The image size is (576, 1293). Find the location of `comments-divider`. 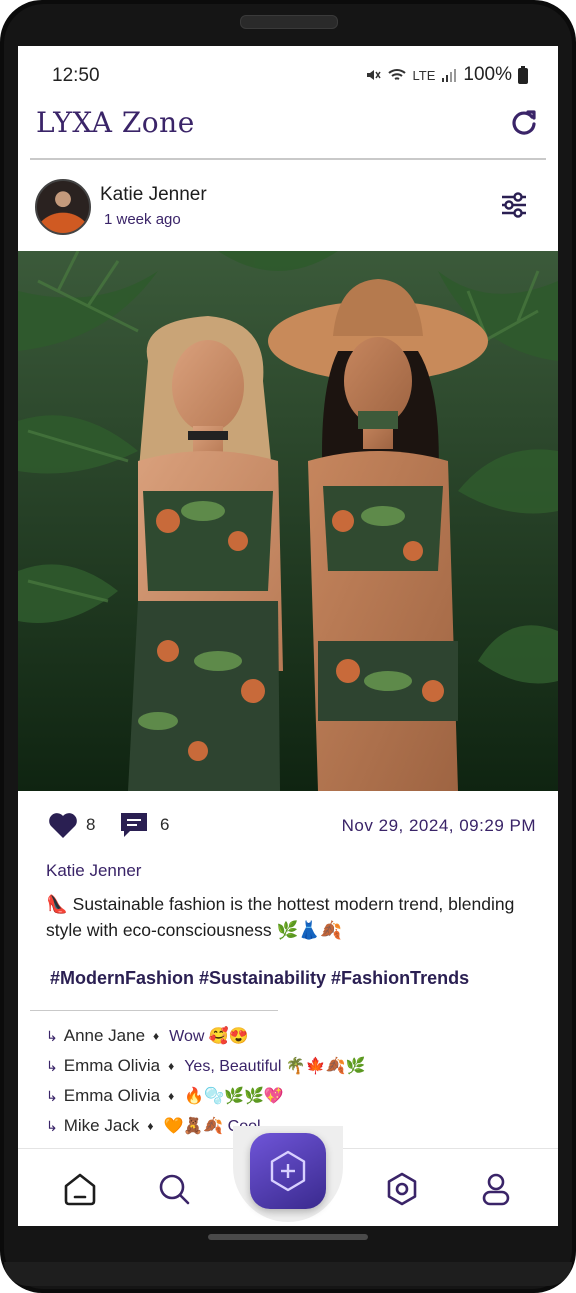

comments-divider is located at coordinates (154, 1010).